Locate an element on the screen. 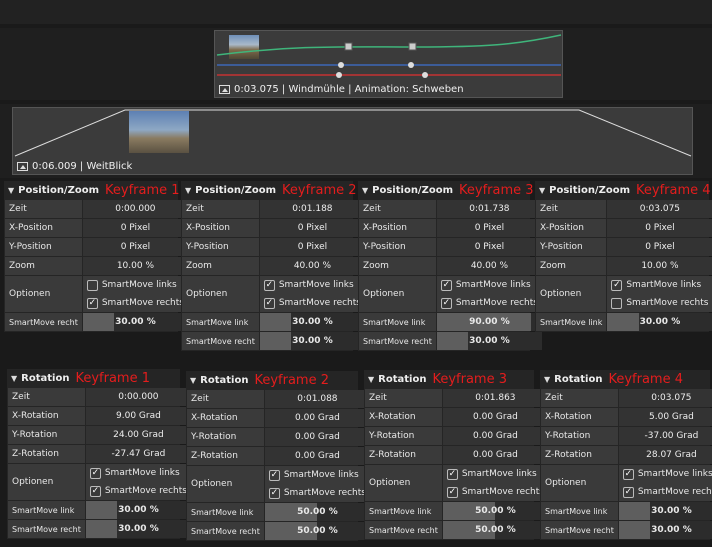 The image size is (712, 547). yrot-field: 24.00 Grad is located at coordinates (138, 435).